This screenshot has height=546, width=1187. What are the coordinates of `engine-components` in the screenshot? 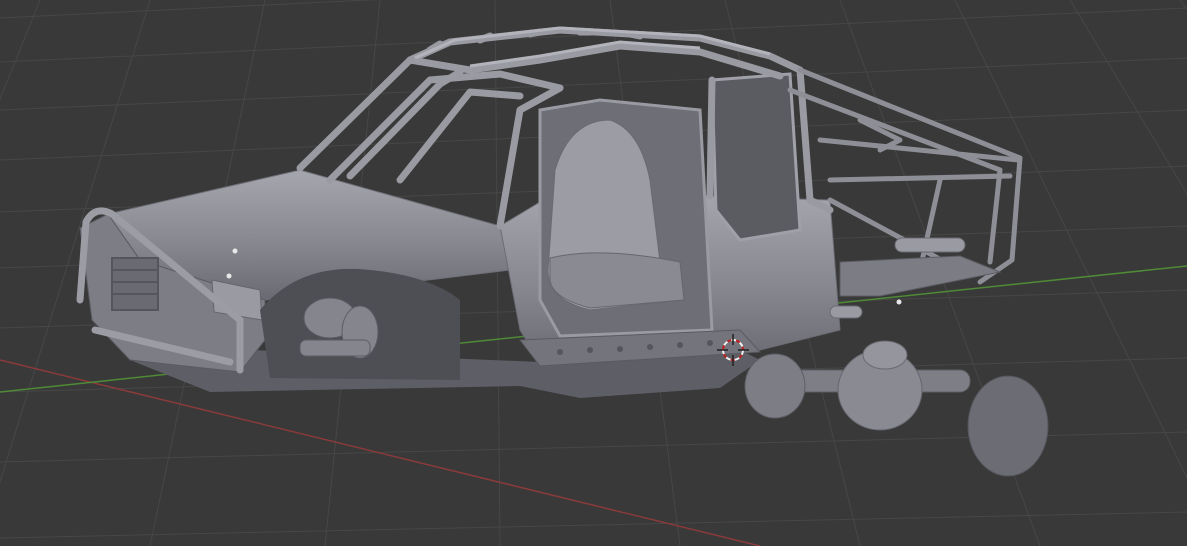 It's located at (339, 328).